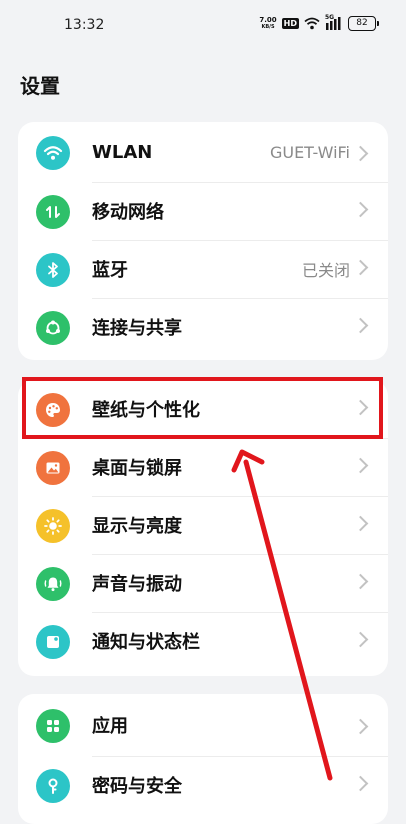  I want to click on settings-item-apps: 应用, so click(203, 725).